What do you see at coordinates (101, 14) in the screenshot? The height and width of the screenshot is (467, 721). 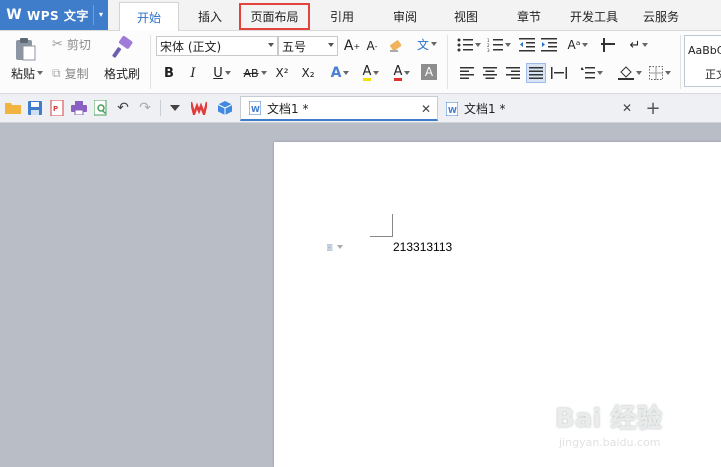 I see `chevron-down-icon: ▾` at bounding box center [101, 14].